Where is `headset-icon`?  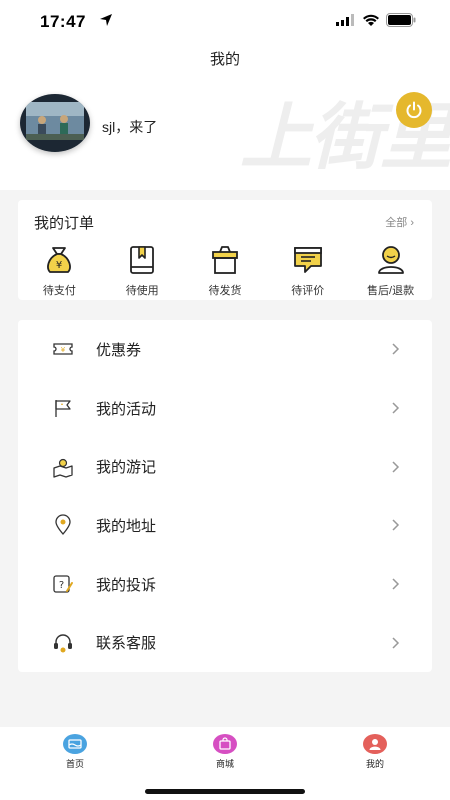
headset-icon is located at coordinates (63, 643).